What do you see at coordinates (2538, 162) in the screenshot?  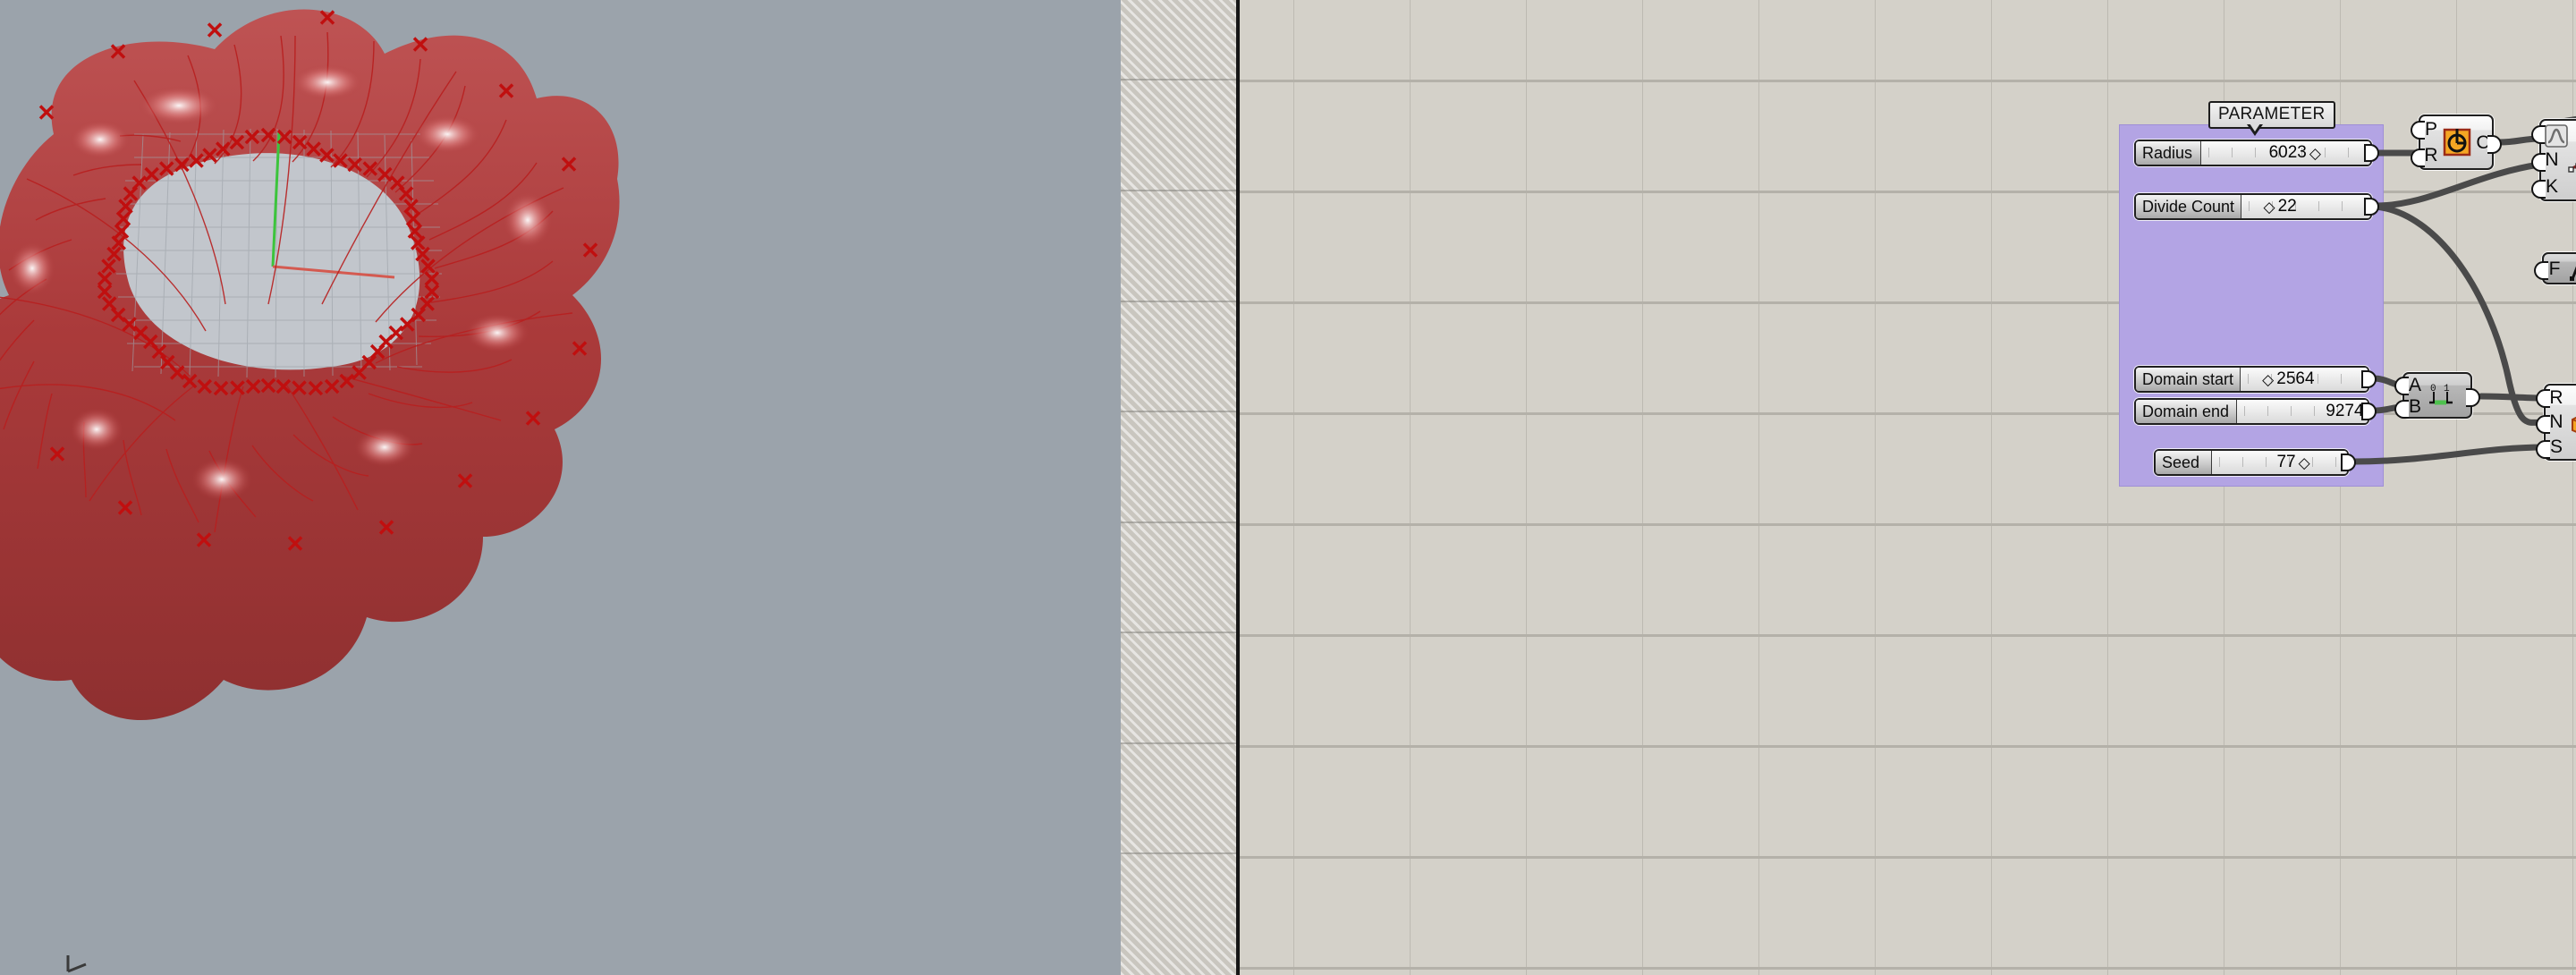 I see `divide-curve-component-port-in-n` at bounding box center [2538, 162].